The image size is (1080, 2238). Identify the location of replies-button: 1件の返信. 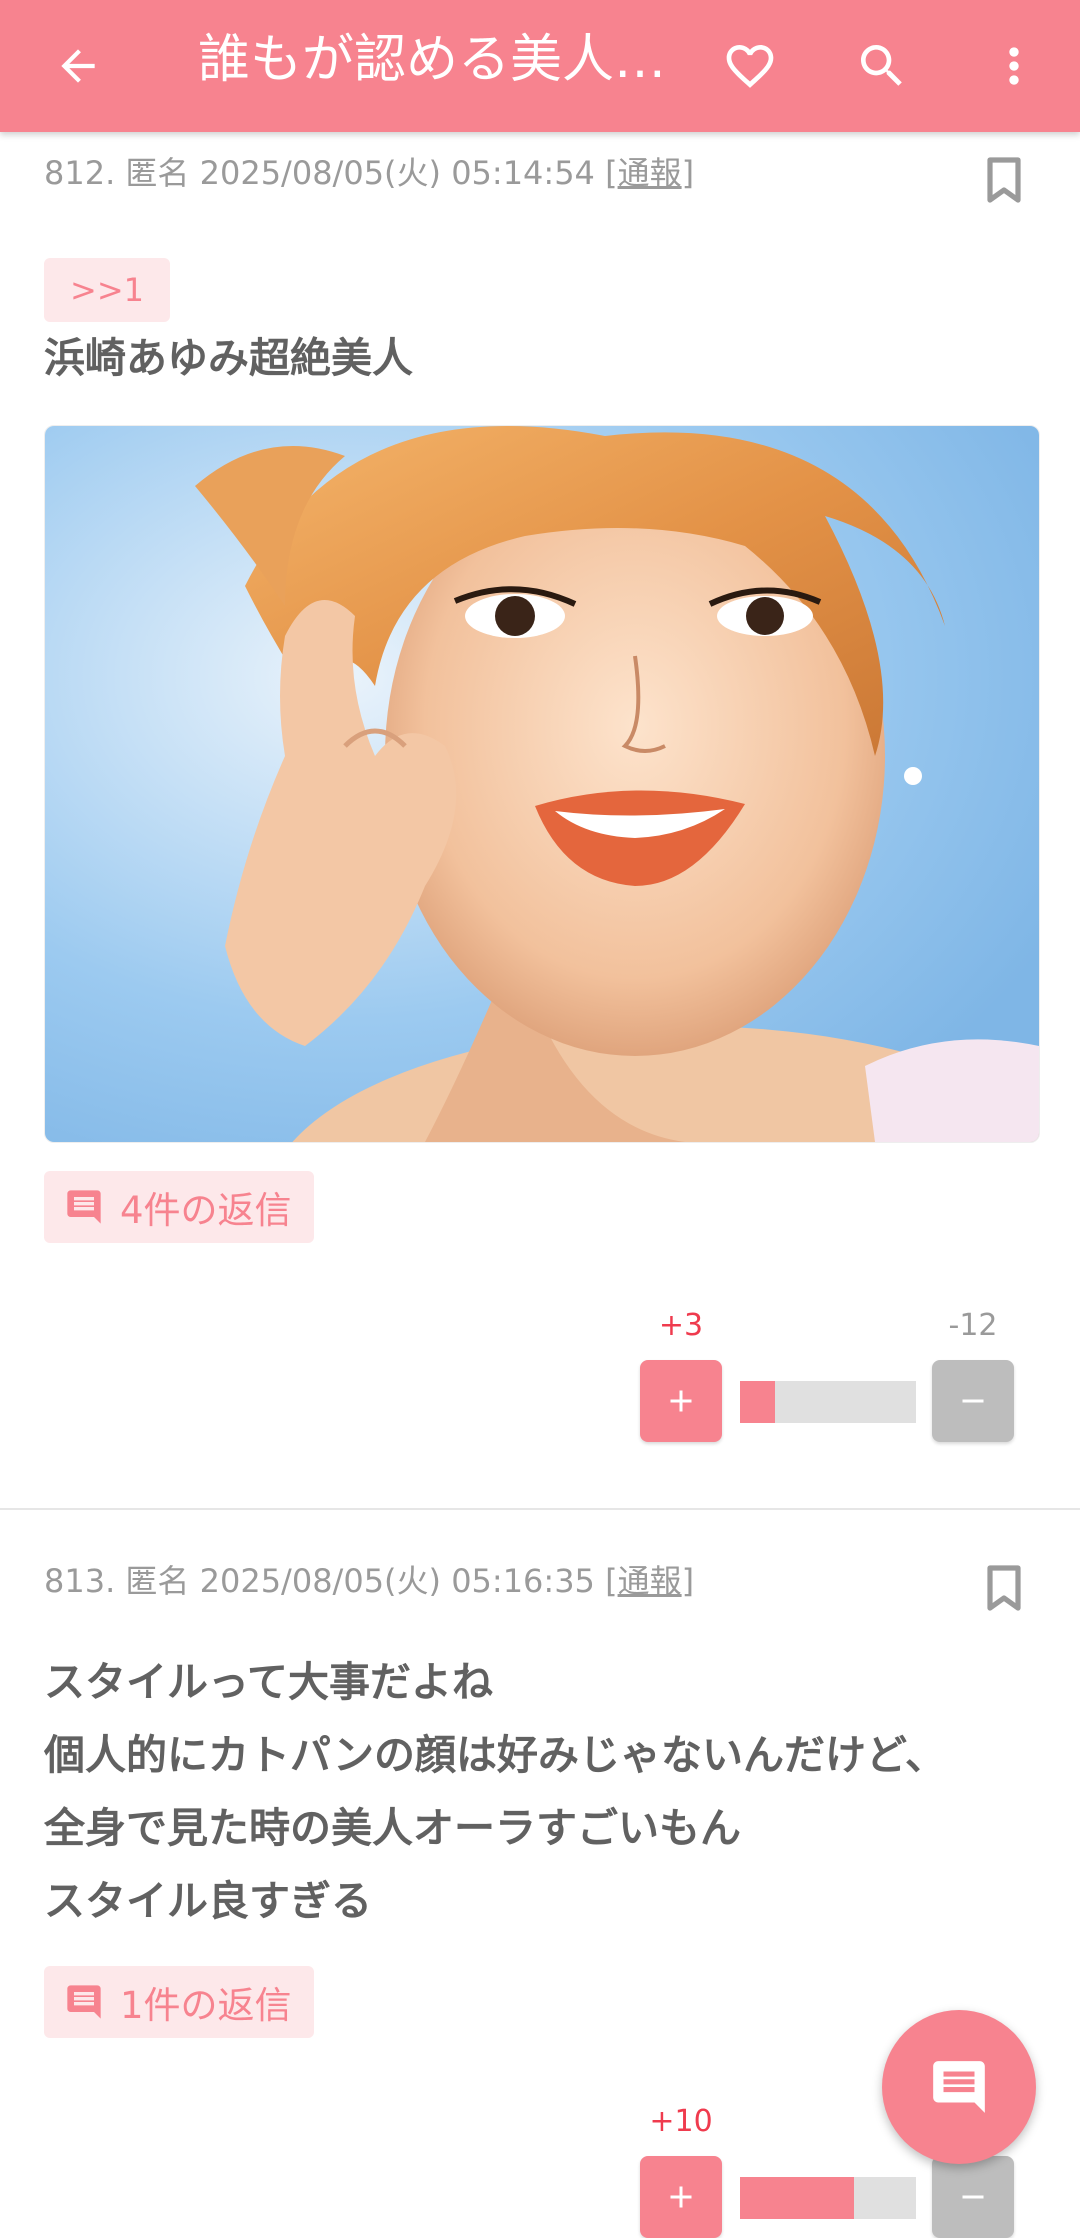
(179, 2002).